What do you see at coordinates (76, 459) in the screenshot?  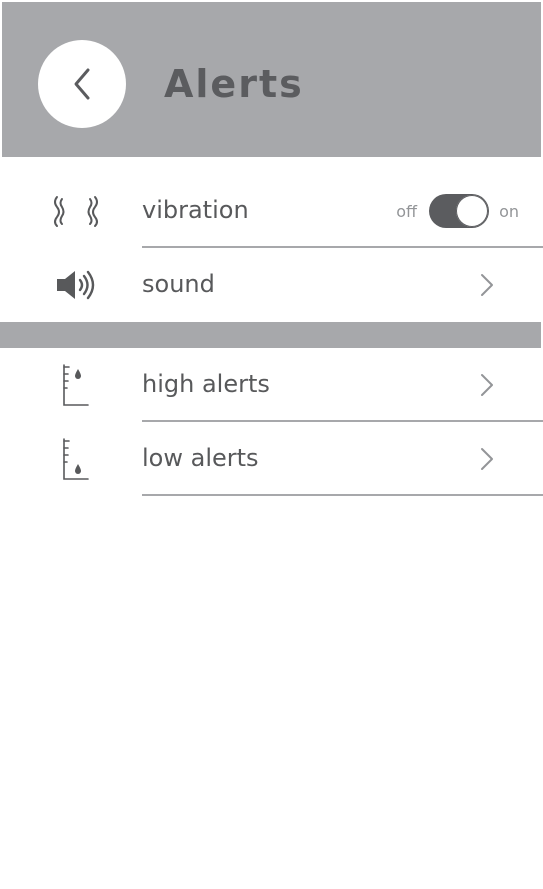 I see `low-level-drop-icon` at bounding box center [76, 459].